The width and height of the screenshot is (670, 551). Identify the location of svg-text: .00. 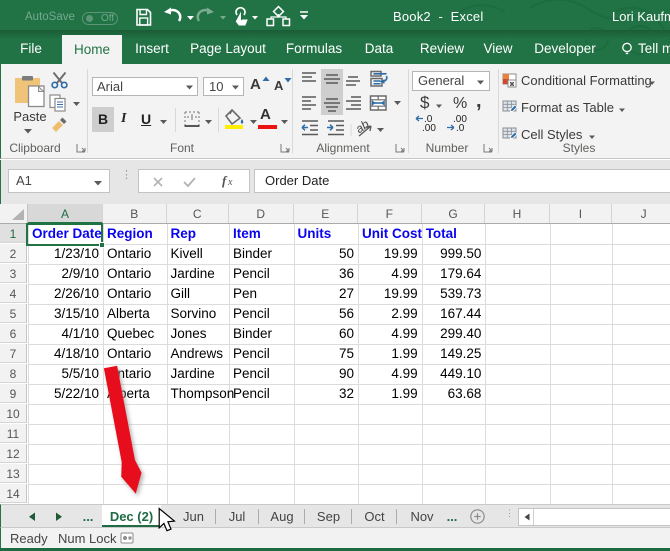
(429, 127).